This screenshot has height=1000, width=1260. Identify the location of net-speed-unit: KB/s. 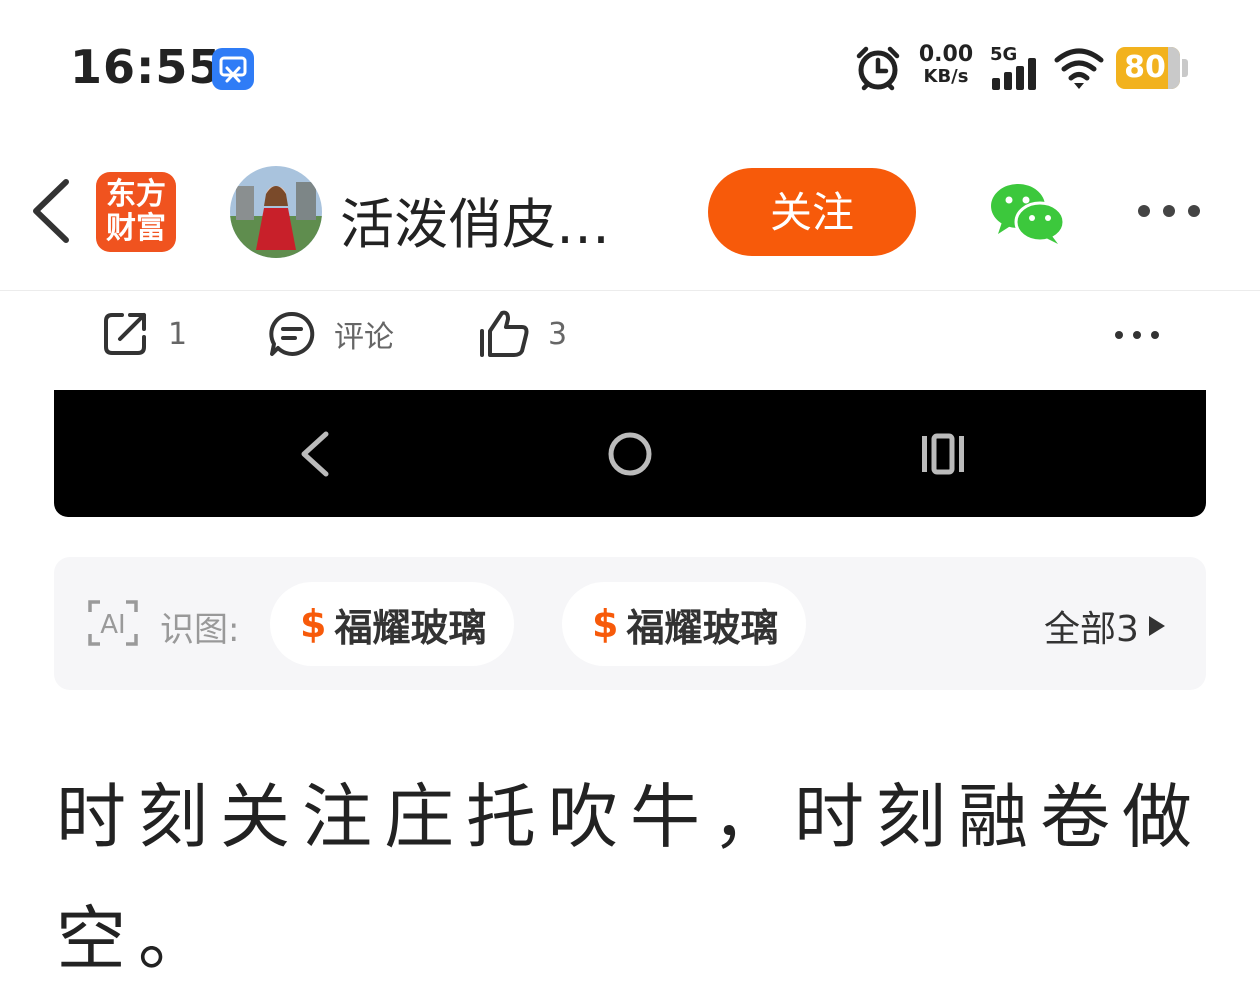
(946, 76).